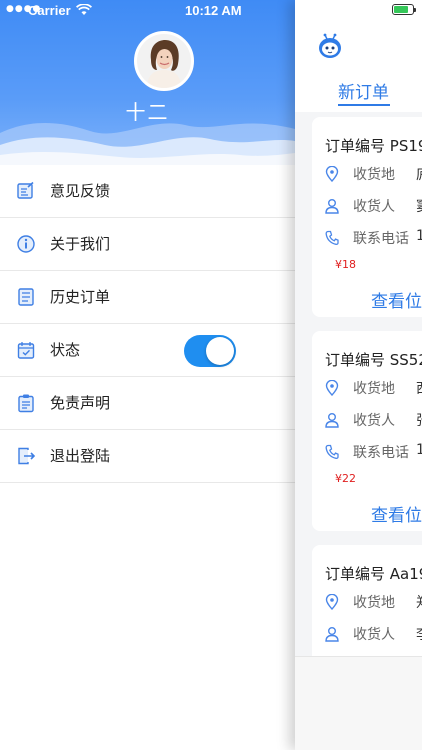  I want to click on menu-item-logout: 退出登陆, so click(147, 456).